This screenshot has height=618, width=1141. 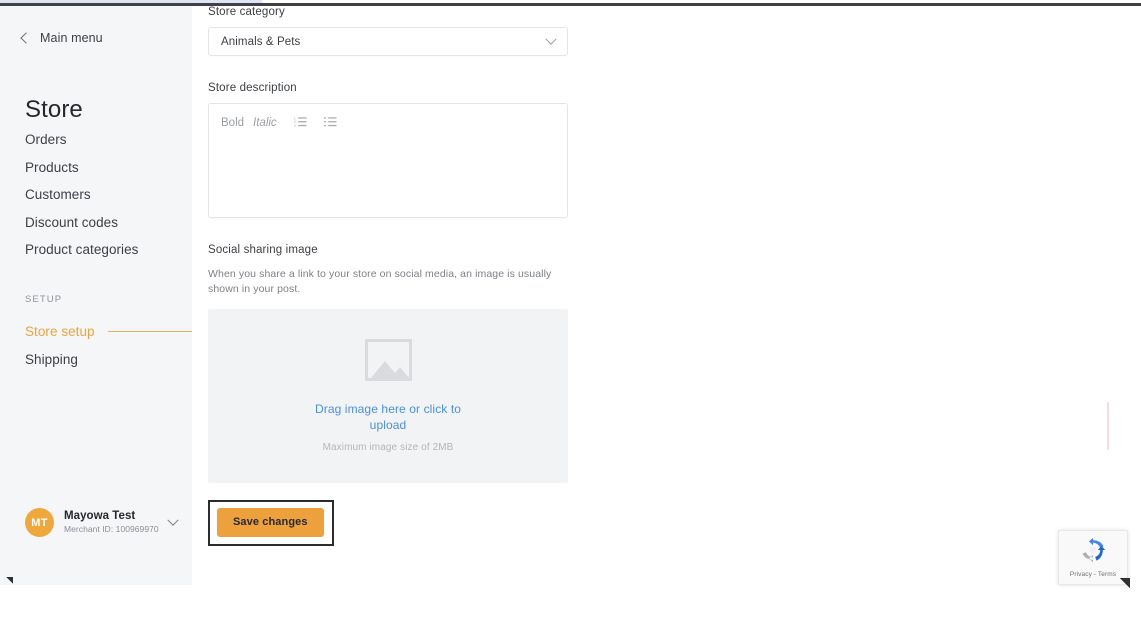 I want to click on sidebar-item-store-setup-label: Store setup, so click(x=60, y=331).